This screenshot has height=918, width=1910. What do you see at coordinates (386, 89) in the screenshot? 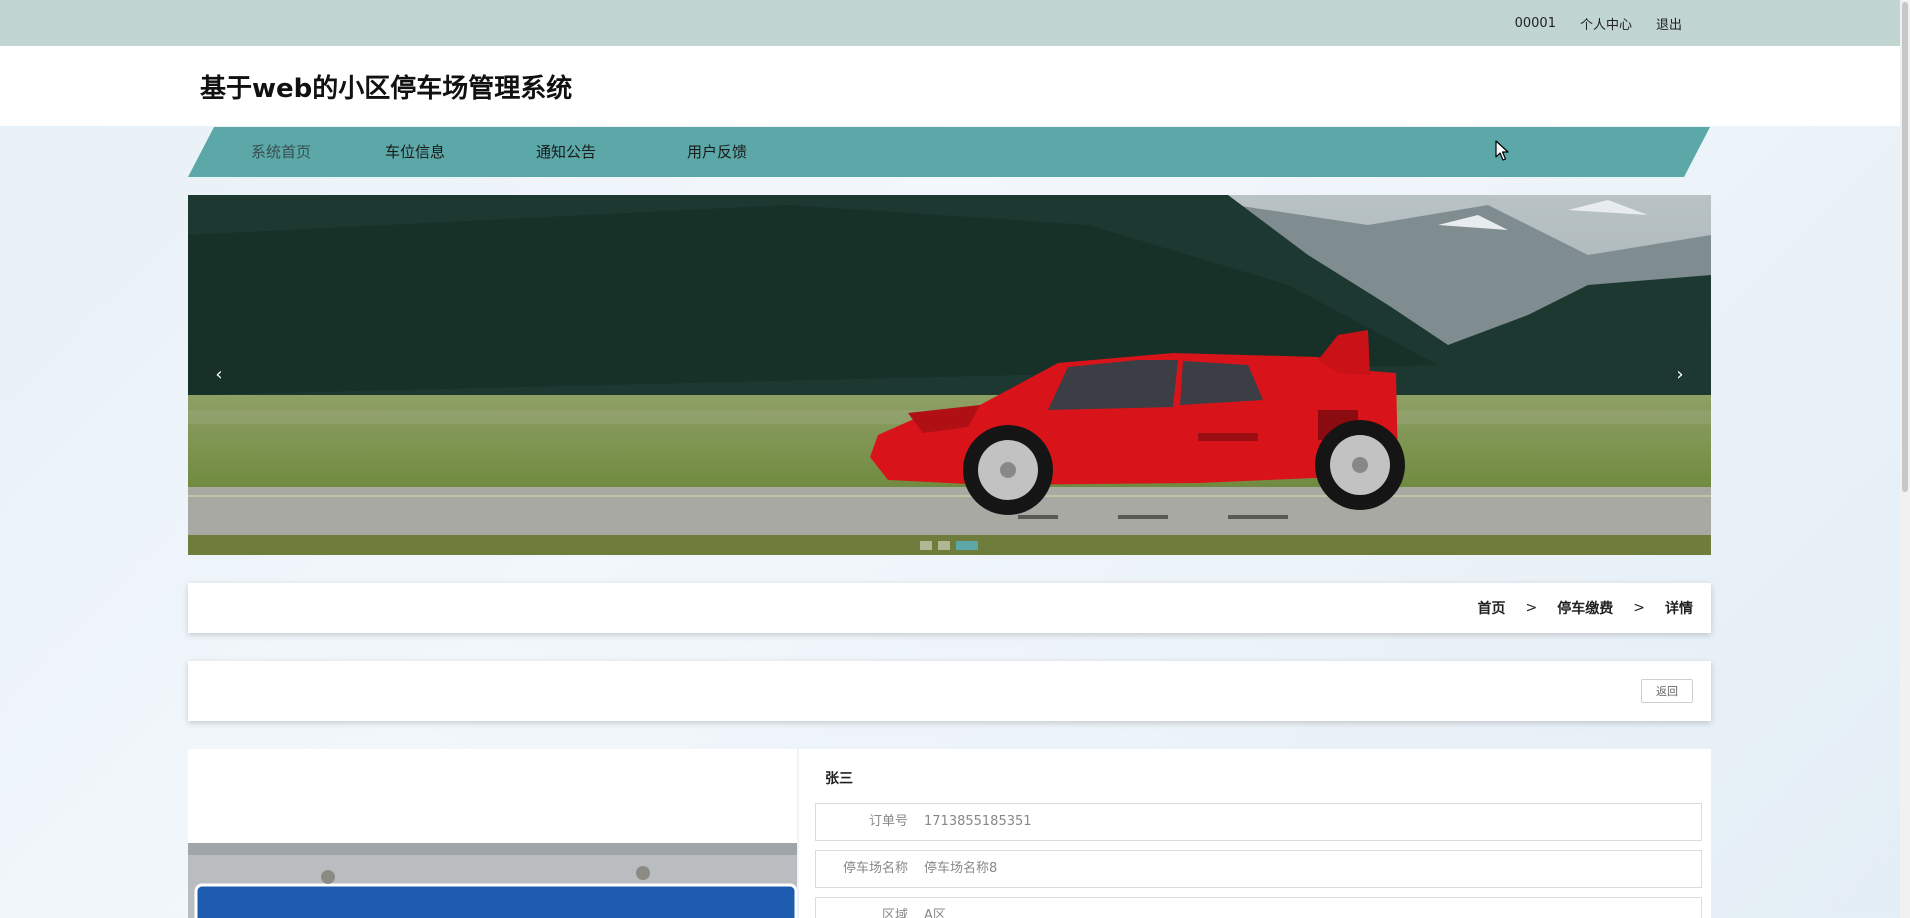
I see `site-title: 基于web的小区停车场管理系统` at bounding box center [386, 89].